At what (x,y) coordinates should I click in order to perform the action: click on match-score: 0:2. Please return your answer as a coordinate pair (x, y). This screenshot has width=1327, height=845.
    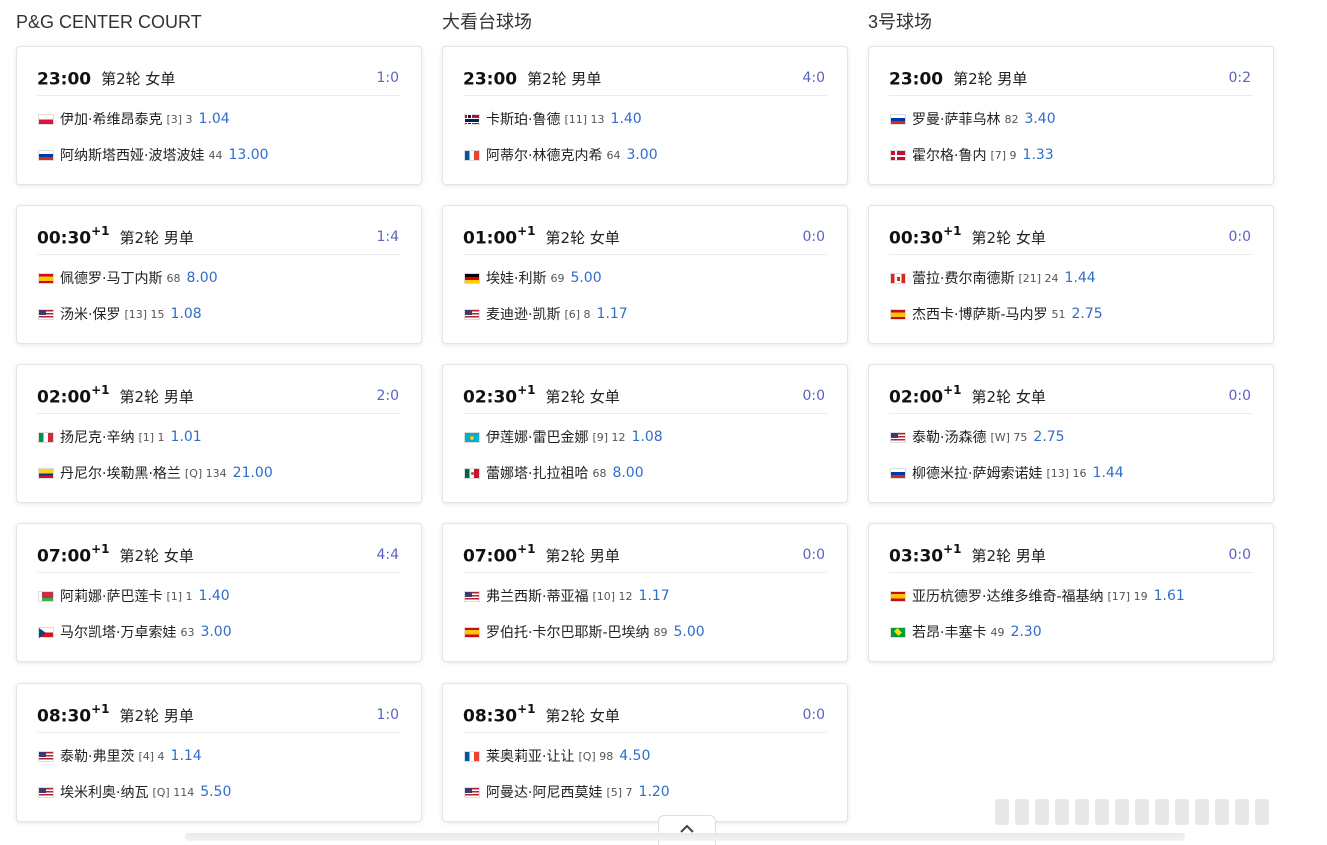
    Looking at the image, I should click on (1239, 78).